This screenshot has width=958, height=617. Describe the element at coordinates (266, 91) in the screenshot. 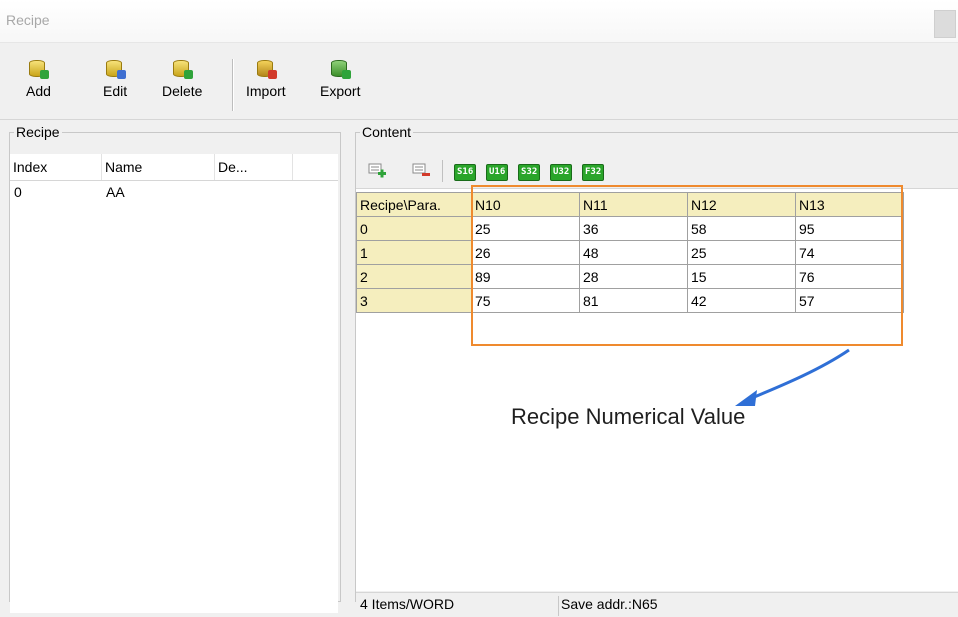

I see `import-button-label: Import` at that location.